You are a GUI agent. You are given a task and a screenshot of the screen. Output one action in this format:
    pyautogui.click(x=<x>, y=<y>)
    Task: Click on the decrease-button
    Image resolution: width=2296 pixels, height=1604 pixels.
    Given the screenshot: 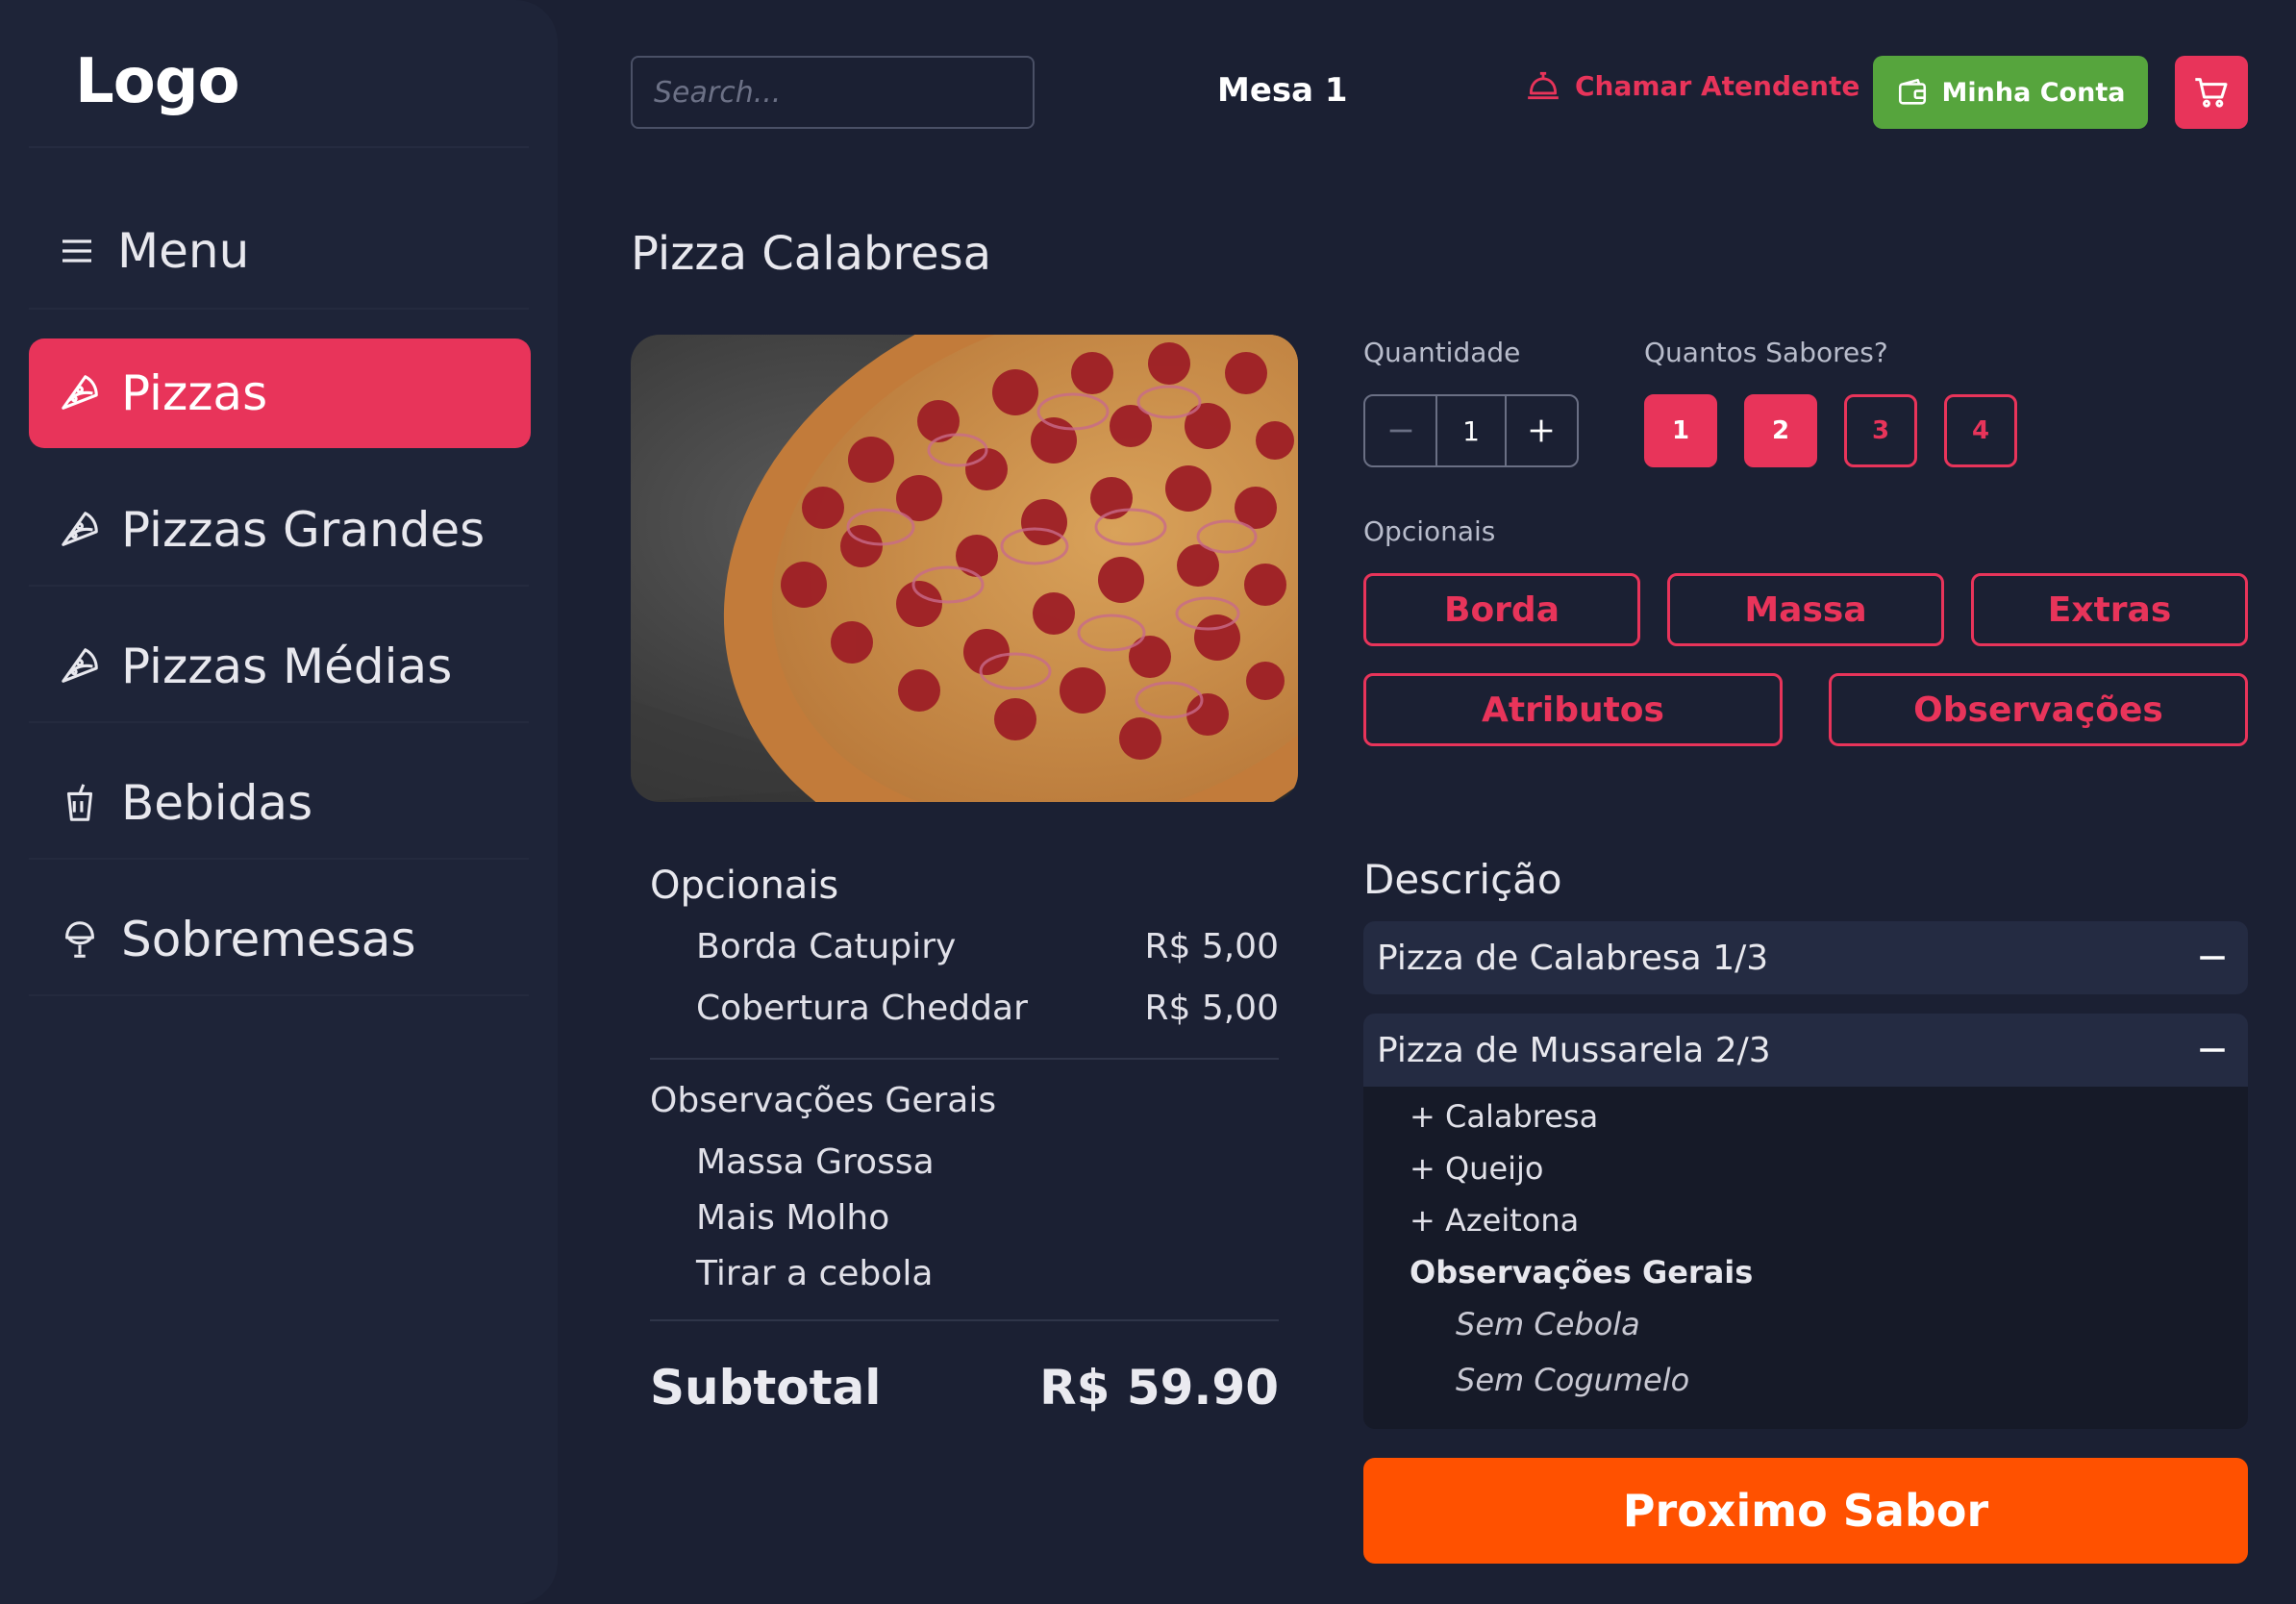 What is the action you would take?
    pyautogui.click(x=1400, y=430)
    